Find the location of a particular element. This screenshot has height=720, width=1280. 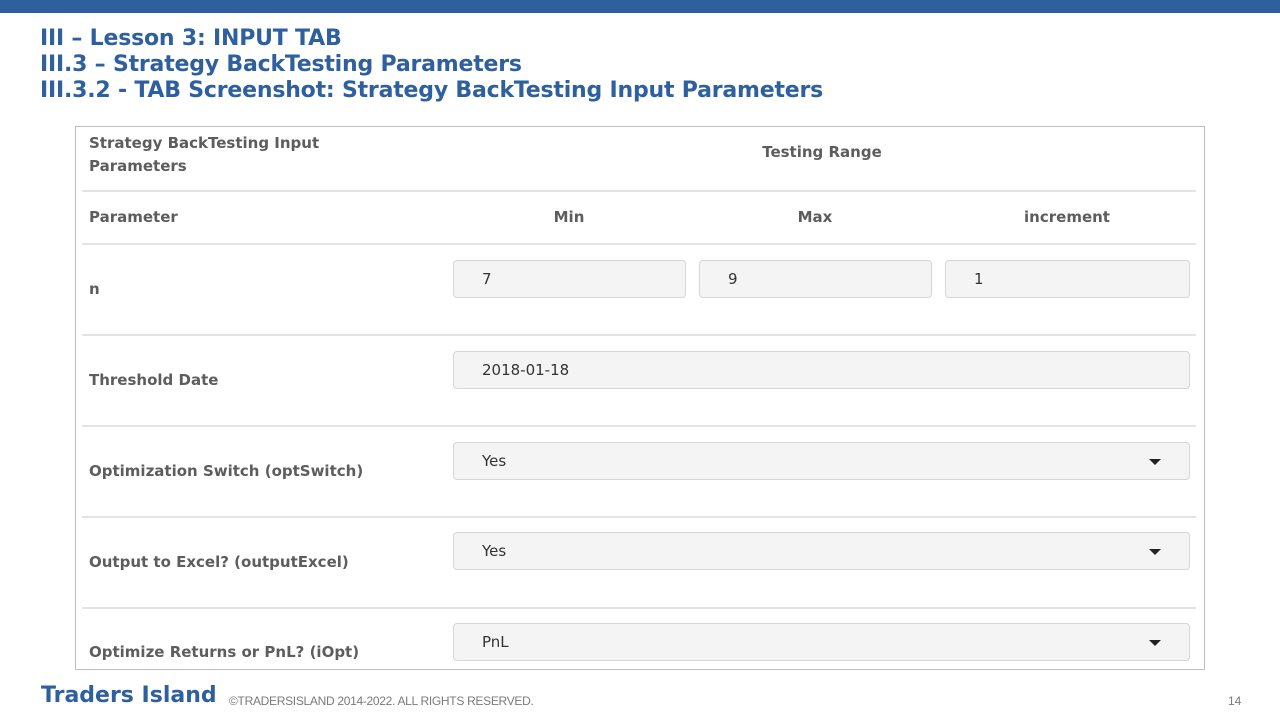

param-label-opt-switch: Optimization Switch (optSwitch) is located at coordinates (226, 471).